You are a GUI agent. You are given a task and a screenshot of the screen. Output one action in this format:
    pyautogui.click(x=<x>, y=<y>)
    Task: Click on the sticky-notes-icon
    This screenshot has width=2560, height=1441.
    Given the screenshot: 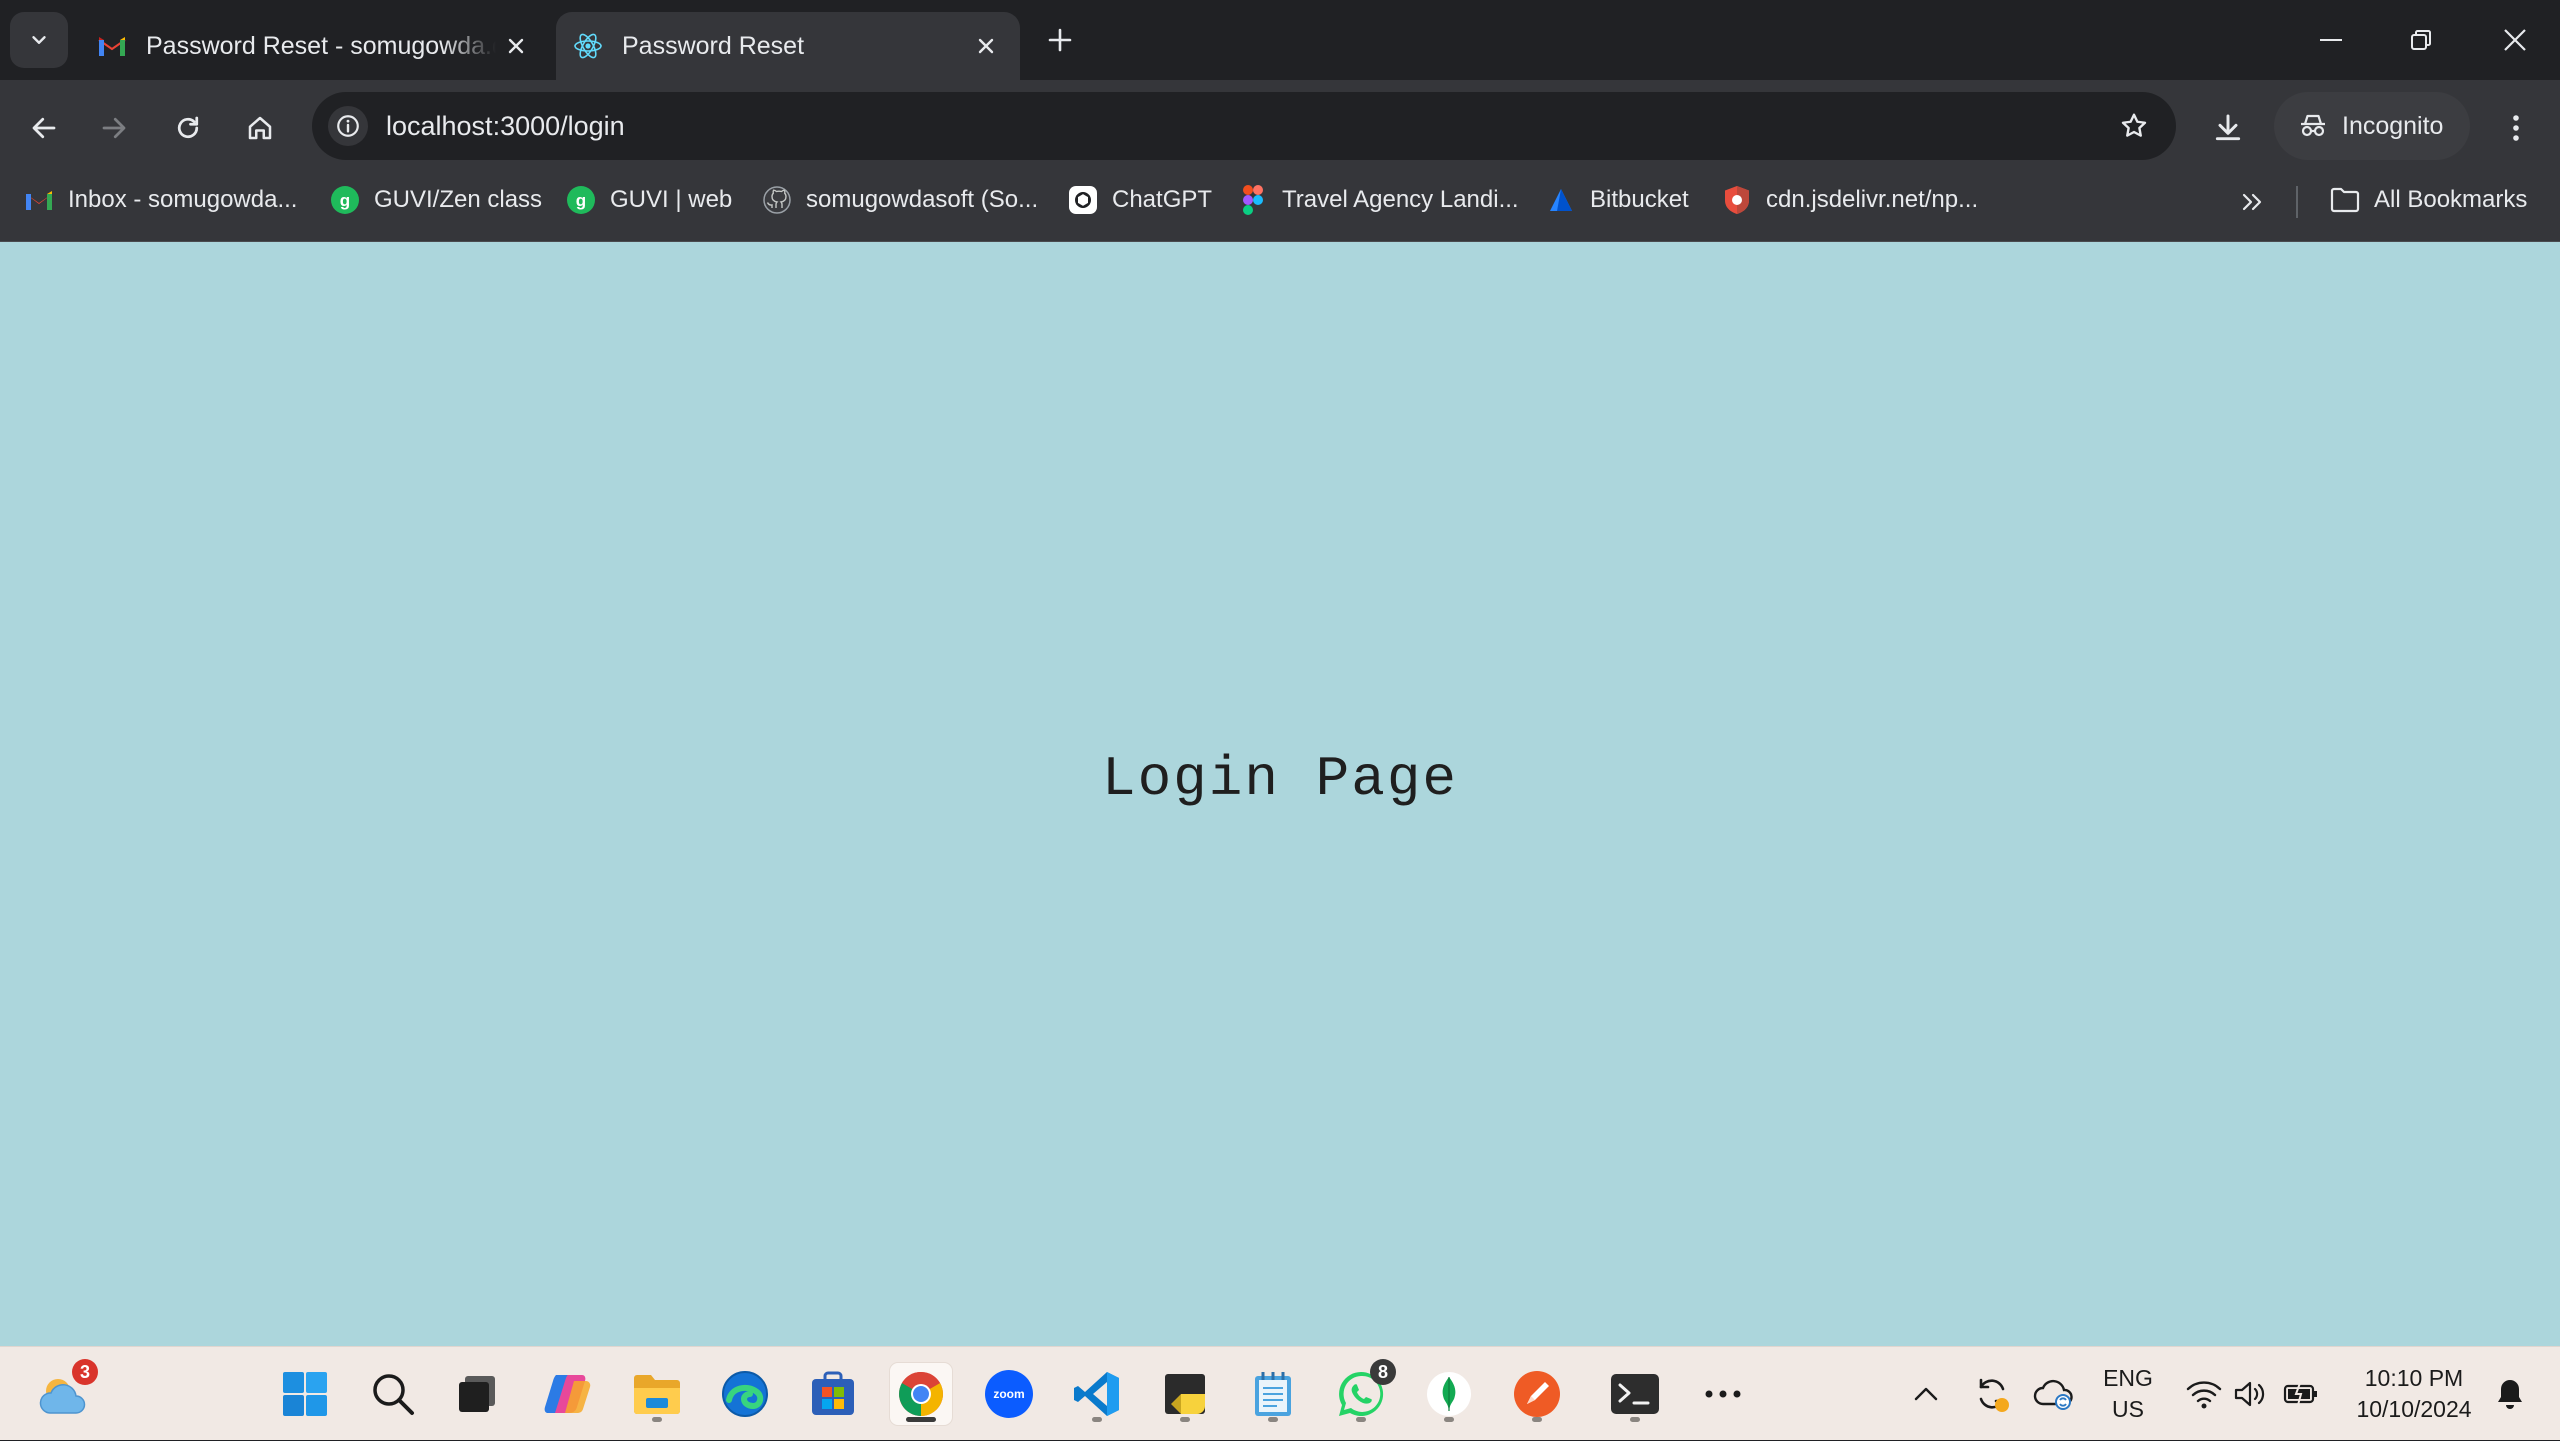 What is the action you would take?
    pyautogui.click(x=1185, y=1394)
    